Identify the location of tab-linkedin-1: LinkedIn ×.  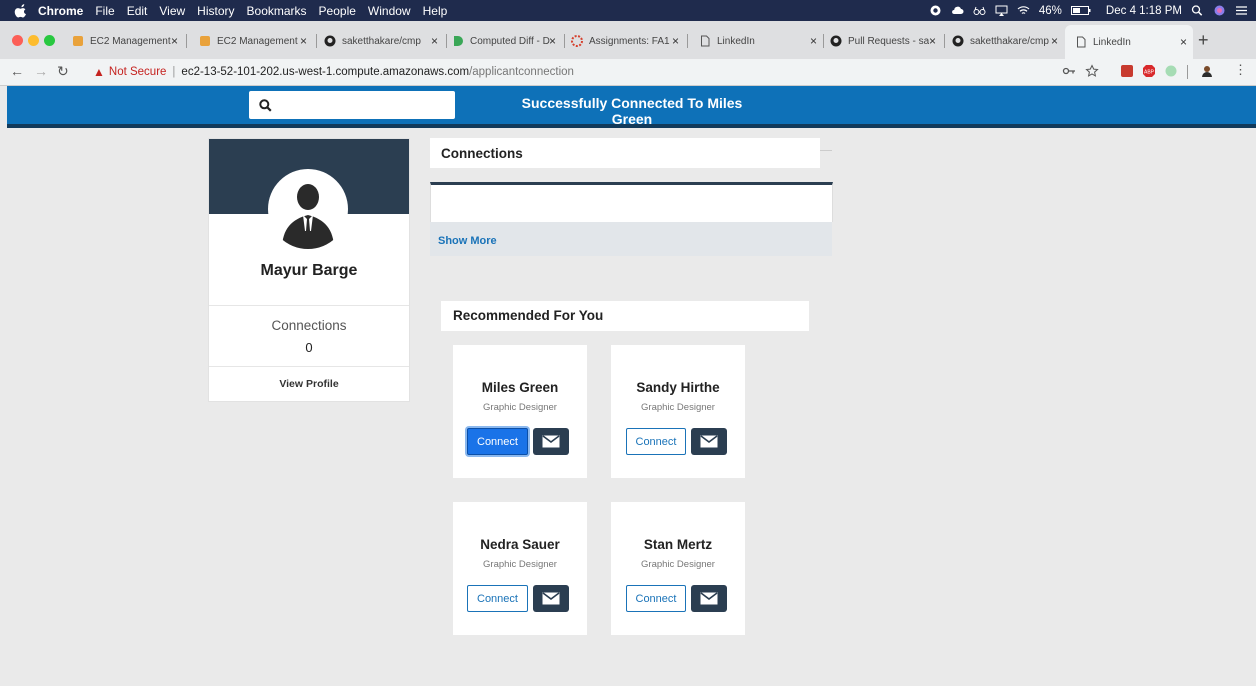
(760, 41).